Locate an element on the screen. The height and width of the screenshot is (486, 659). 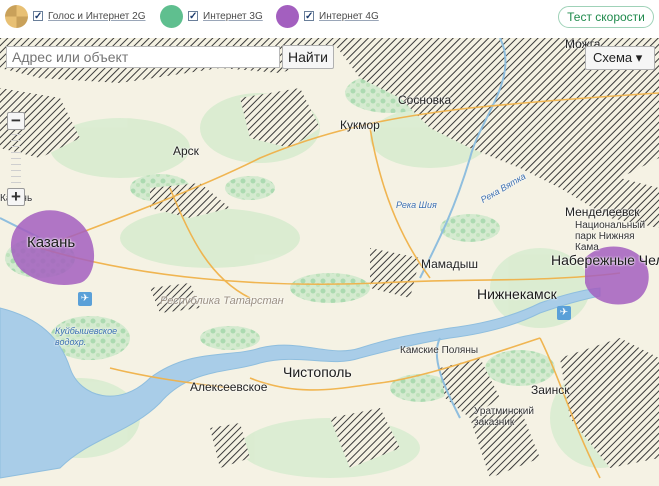
checkbox-2g: ✓ is located at coordinates (38, 16).